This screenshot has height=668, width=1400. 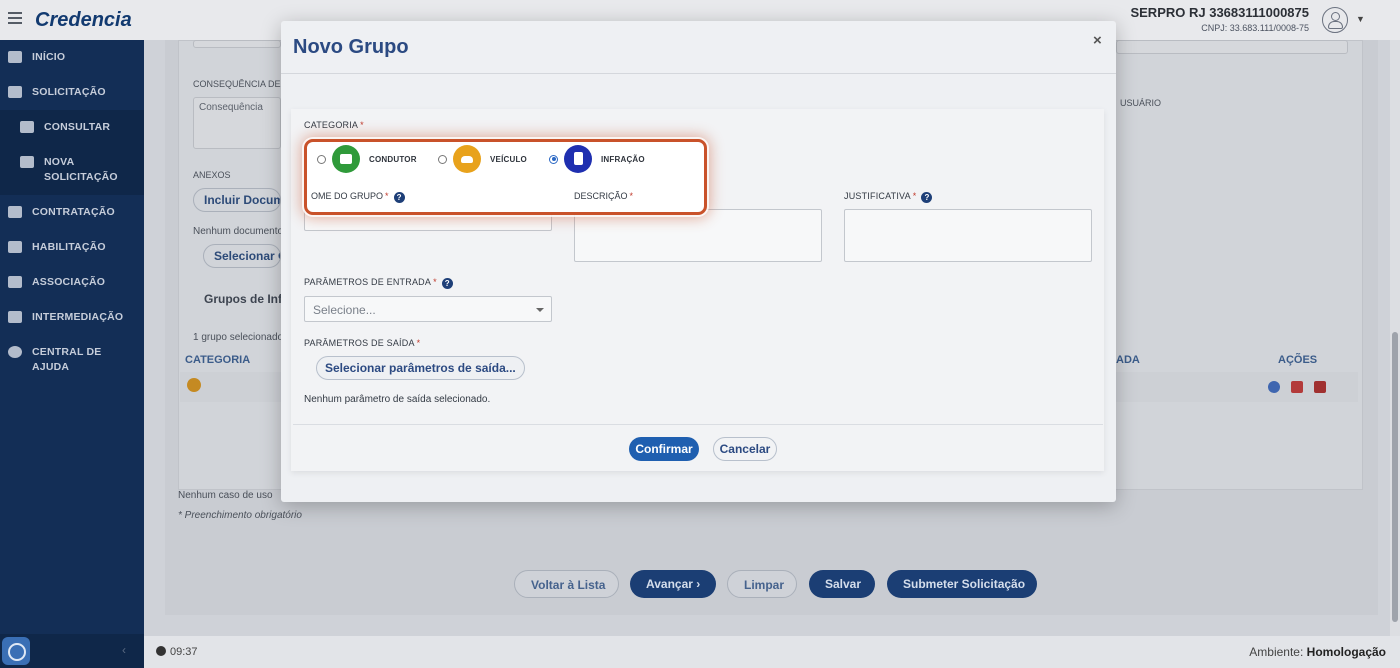 I want to click on nome-grupo-label: OME DO GRUPO *?, so click(x=358, y=197).